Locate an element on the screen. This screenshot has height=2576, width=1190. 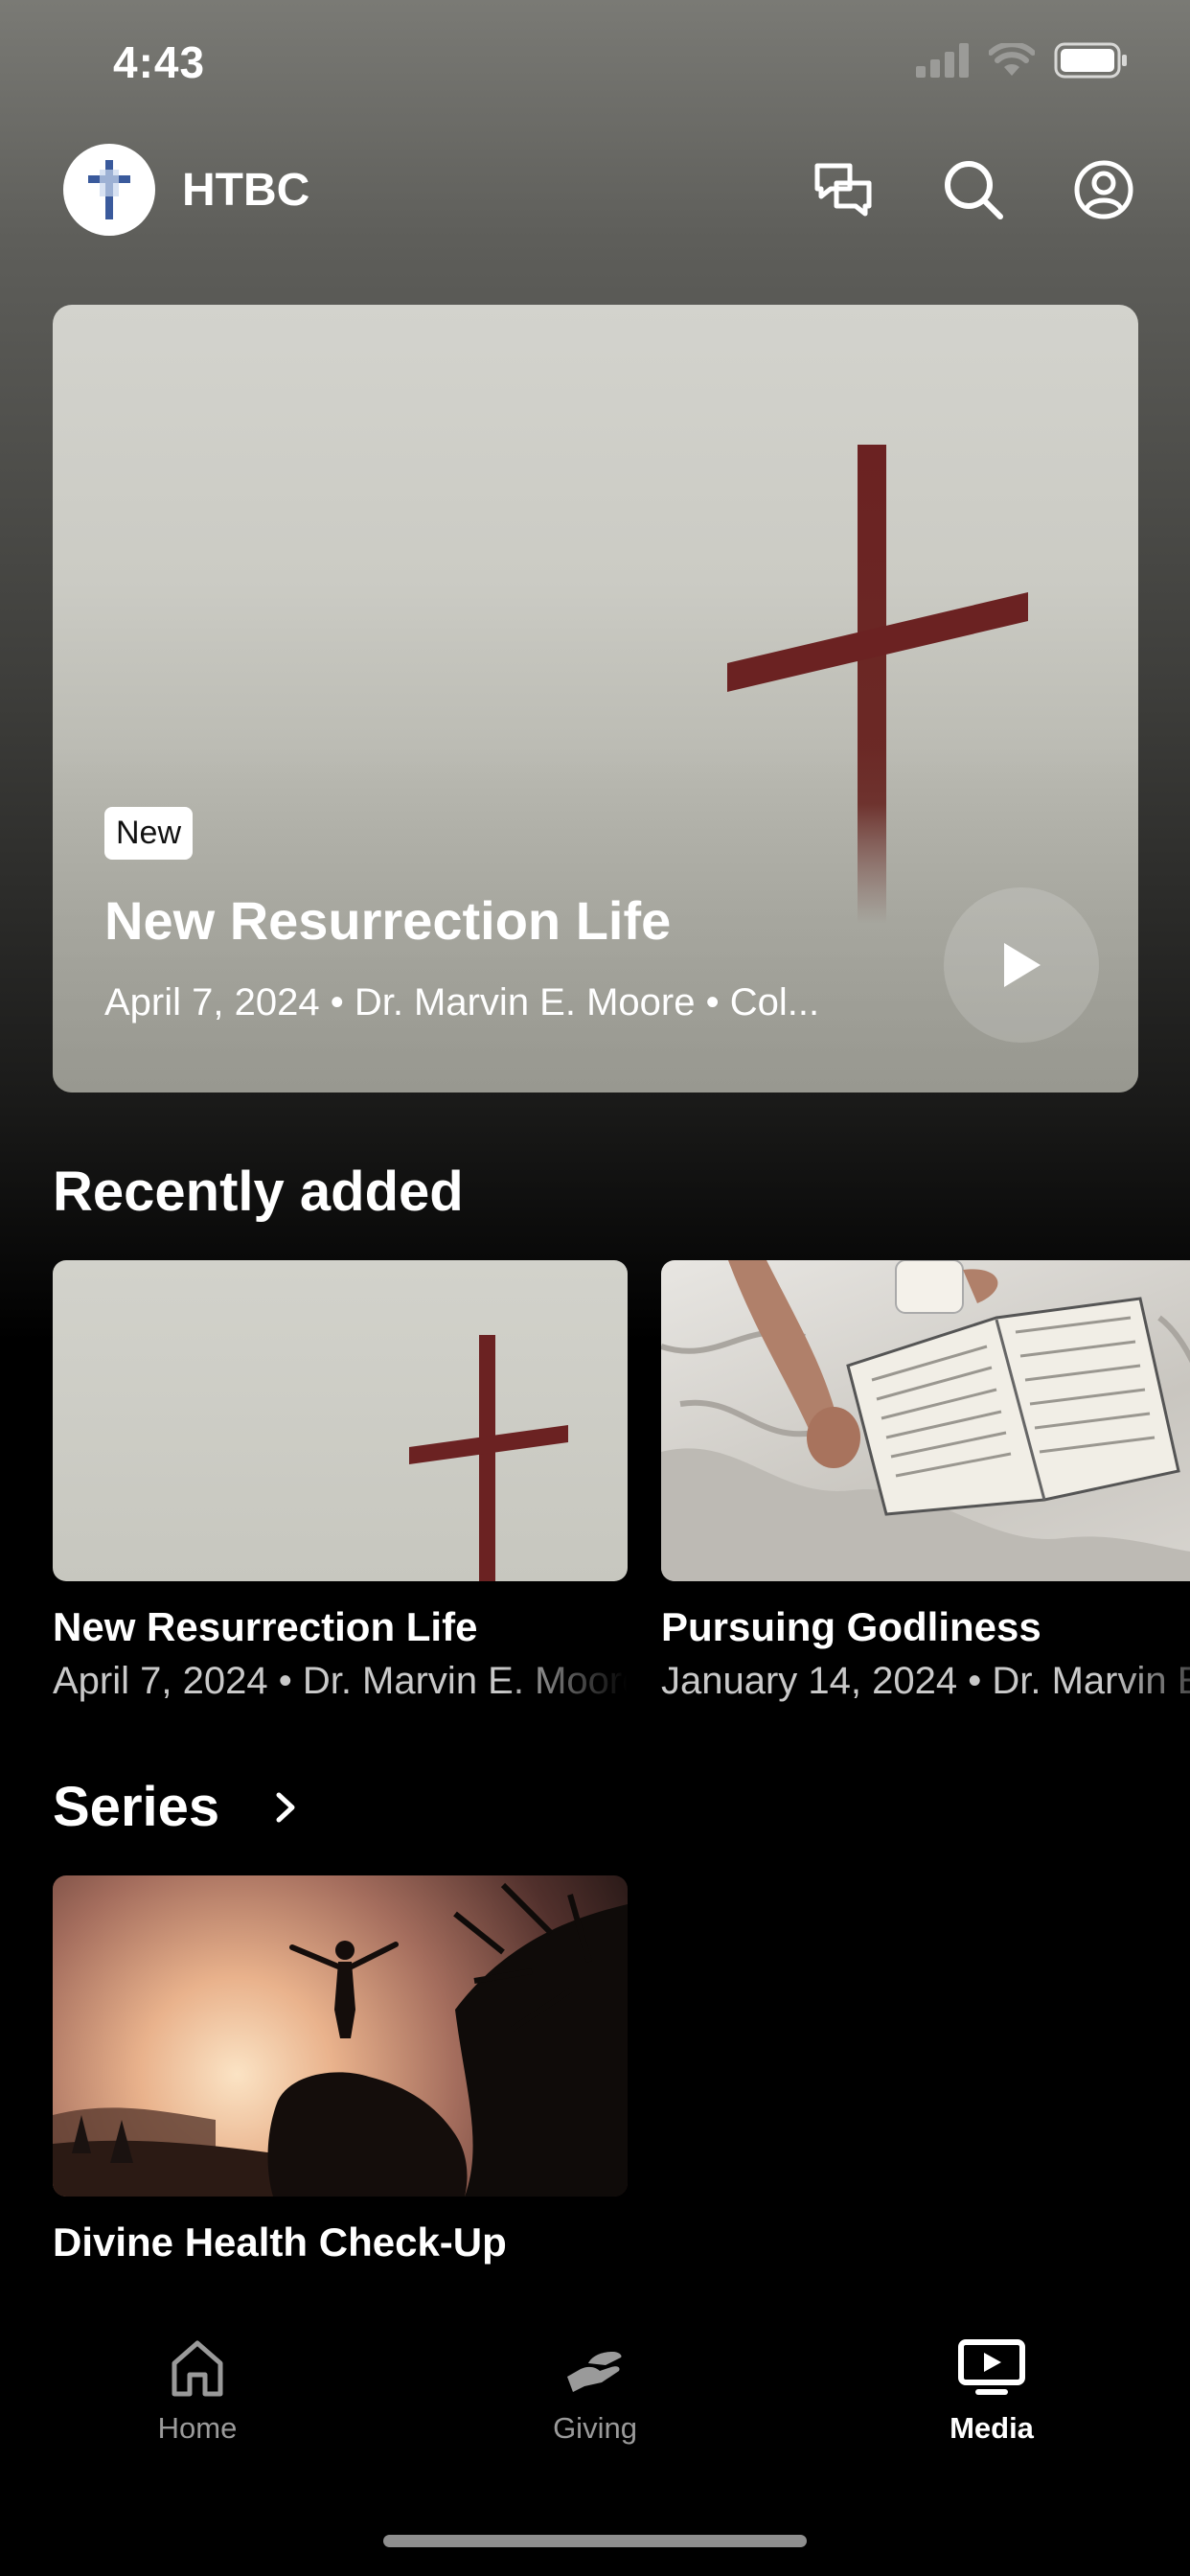
play-icon is located at coordinates (1022, 965).